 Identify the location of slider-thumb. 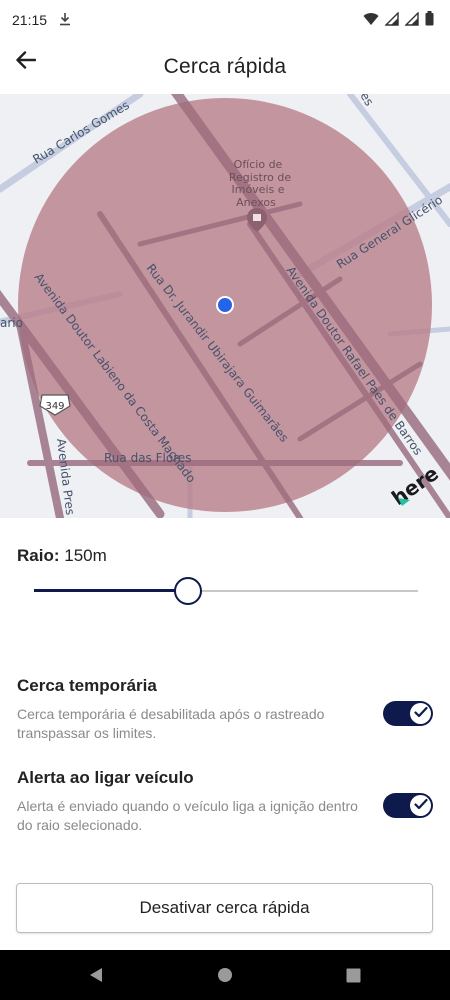
(187, 591).